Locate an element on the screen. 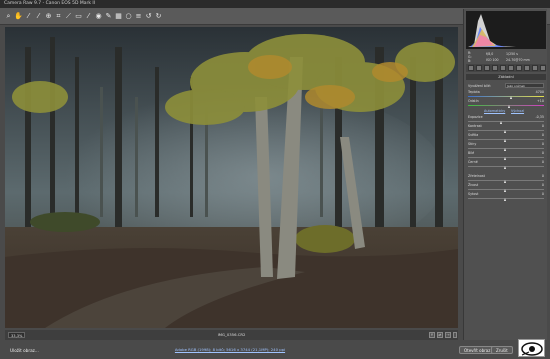  panel-tabs is located at coordinates (506, 68).